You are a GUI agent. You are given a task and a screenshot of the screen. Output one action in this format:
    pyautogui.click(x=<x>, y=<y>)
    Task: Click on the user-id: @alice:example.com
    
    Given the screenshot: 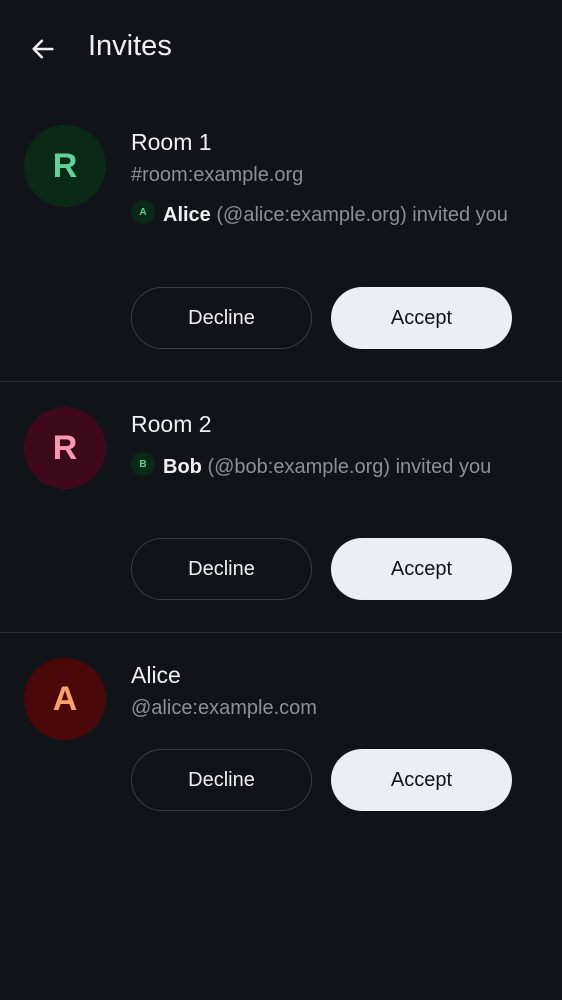 What is the action you would take?
    pyautogui.click(x=224, y=708)
    